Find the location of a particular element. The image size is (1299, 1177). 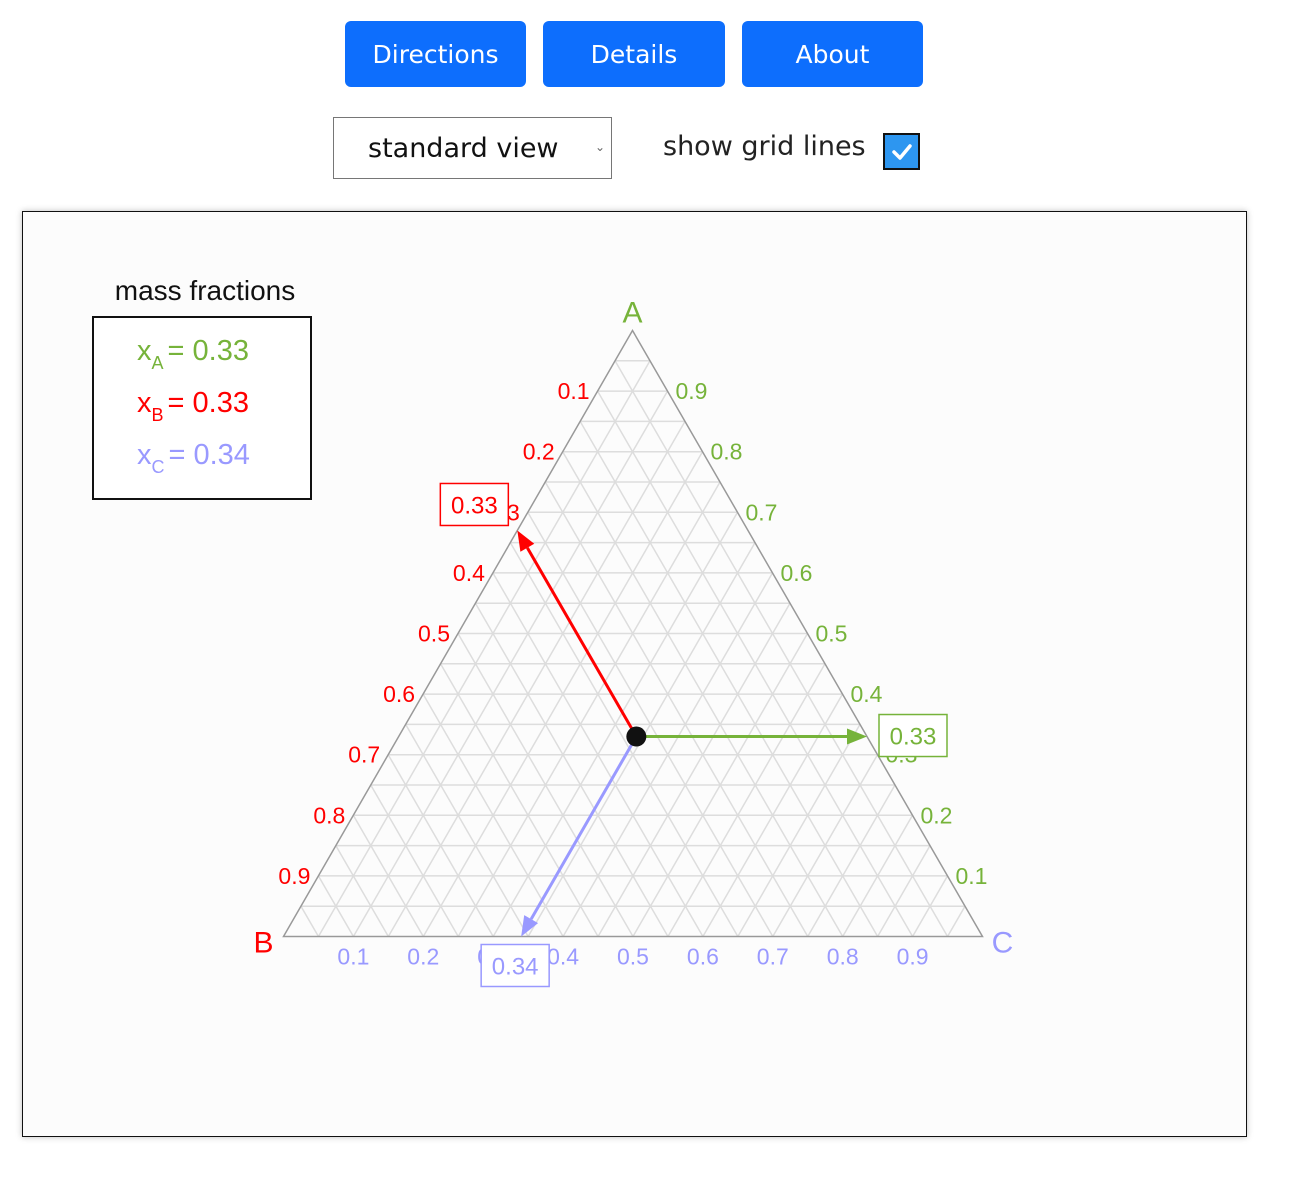

vertex-label-c: C is located at coordinates (1003, 943).